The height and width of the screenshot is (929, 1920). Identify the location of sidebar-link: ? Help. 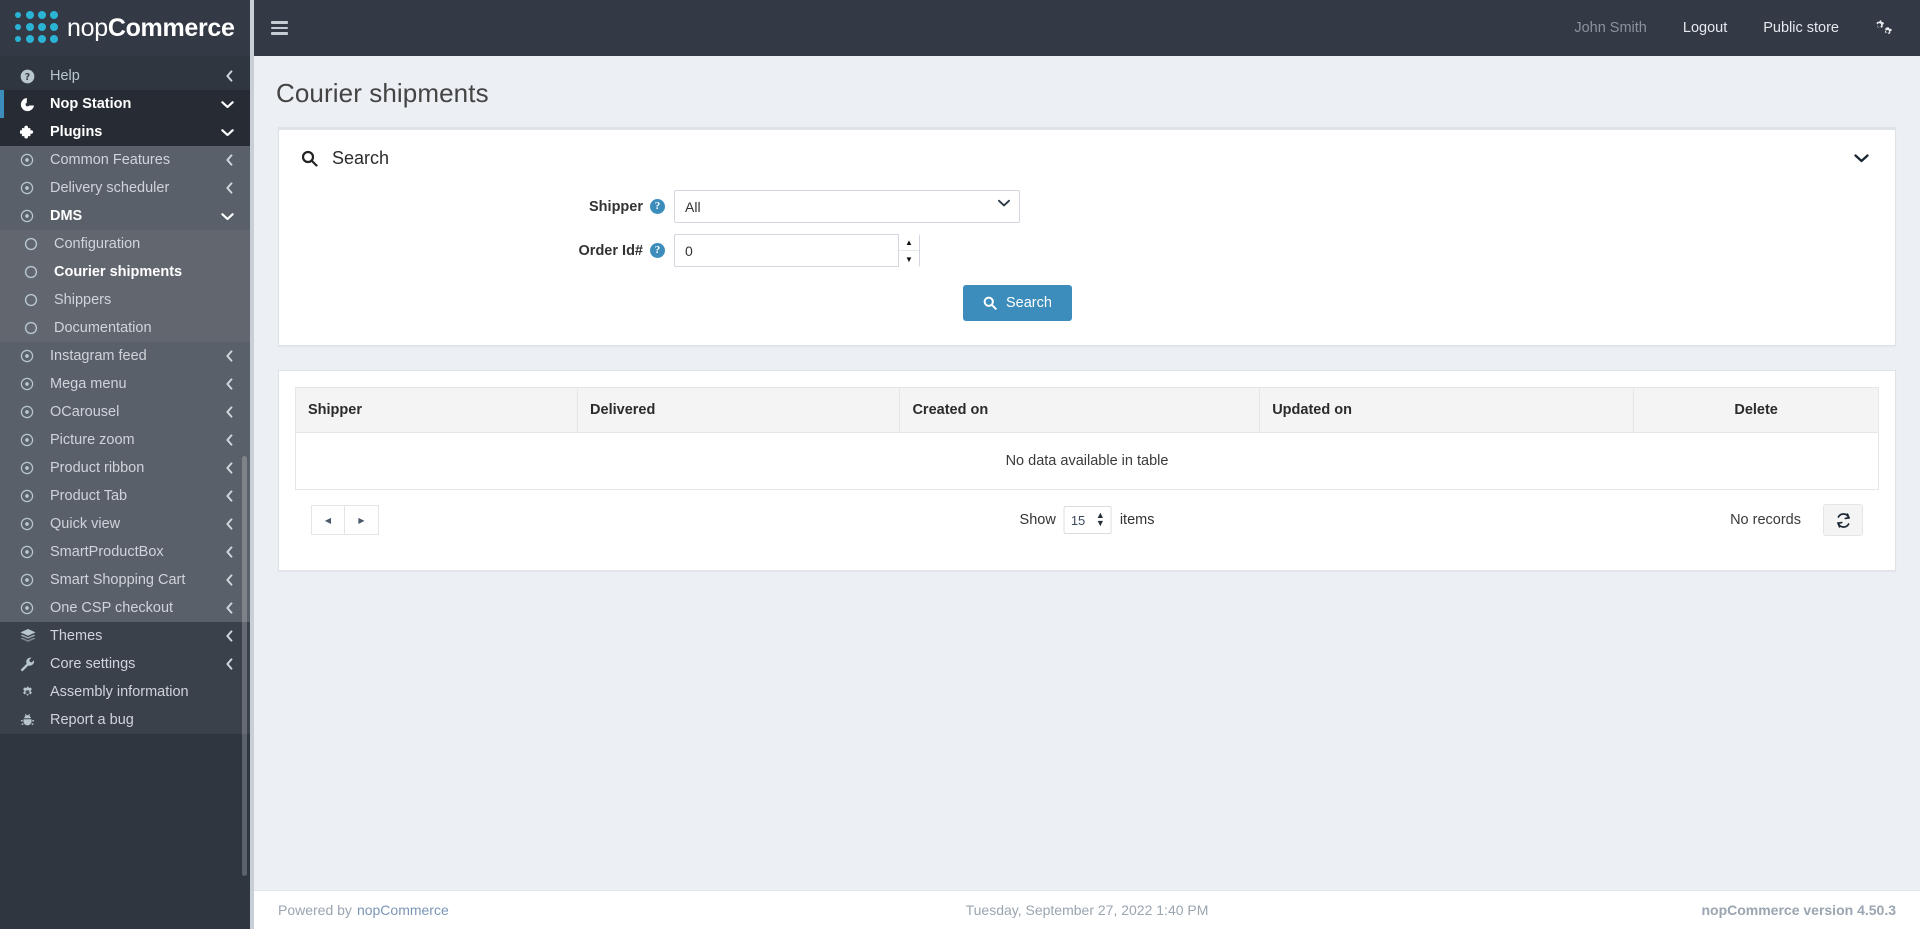
(125, 76).